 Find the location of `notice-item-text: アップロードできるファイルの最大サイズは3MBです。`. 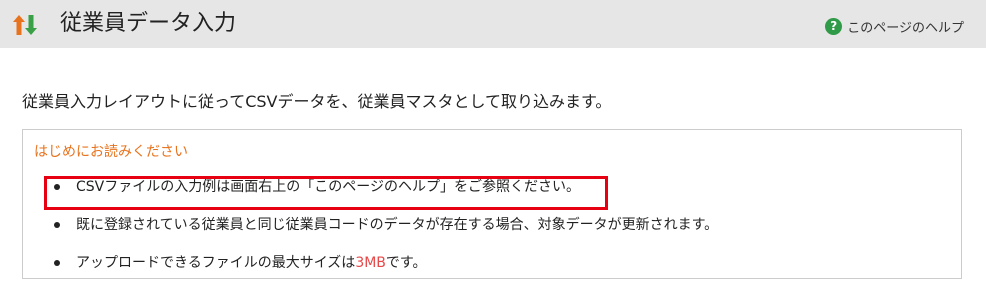

notice-item-text: アップロードできるファイルの最大サイズは3MBです。 is located at coordinates (251, 263).